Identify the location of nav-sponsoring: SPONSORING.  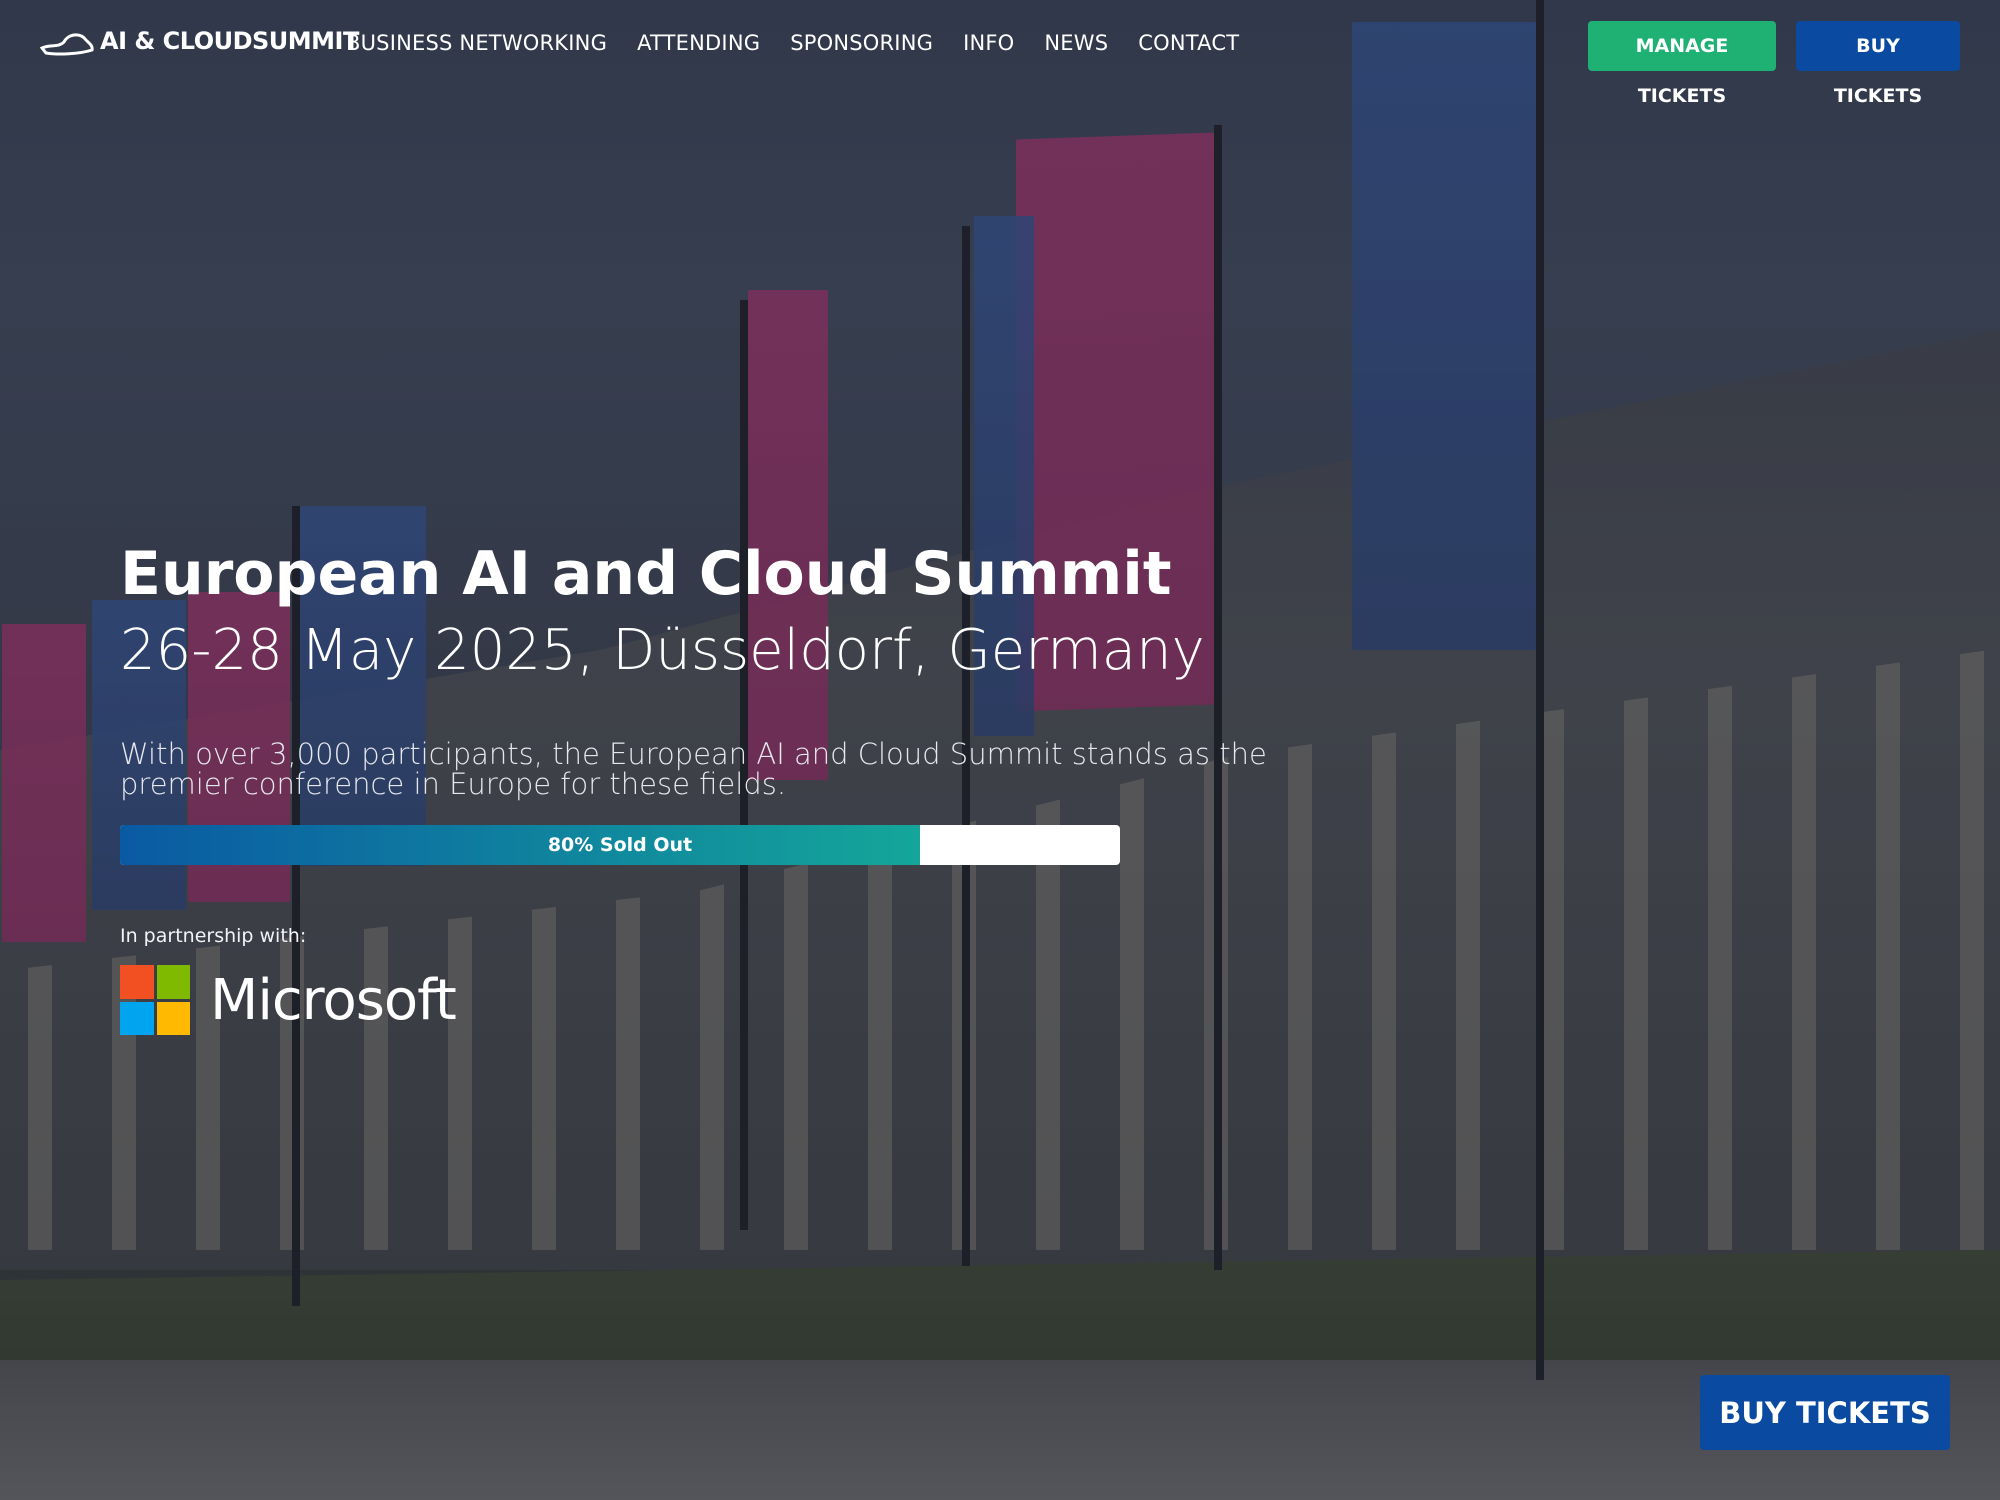
(861, 43).